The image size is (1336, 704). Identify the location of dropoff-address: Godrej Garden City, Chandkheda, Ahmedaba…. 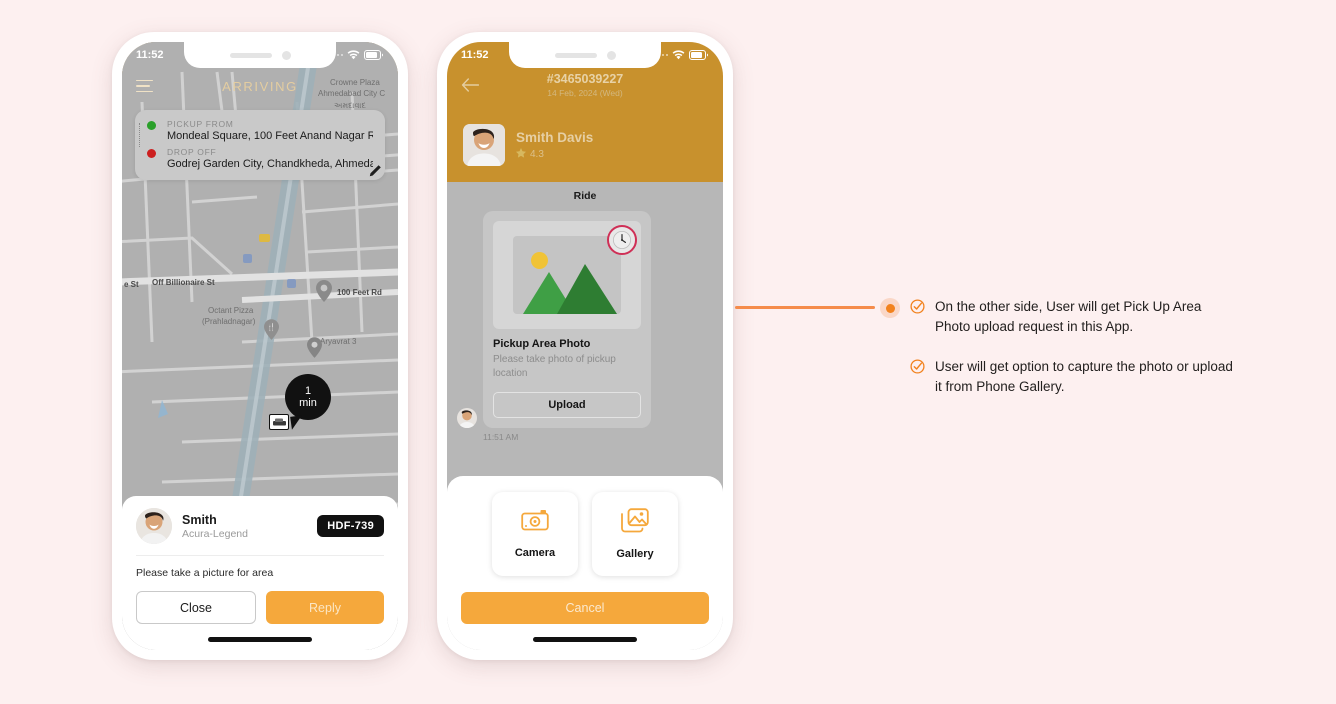
(270, 164).